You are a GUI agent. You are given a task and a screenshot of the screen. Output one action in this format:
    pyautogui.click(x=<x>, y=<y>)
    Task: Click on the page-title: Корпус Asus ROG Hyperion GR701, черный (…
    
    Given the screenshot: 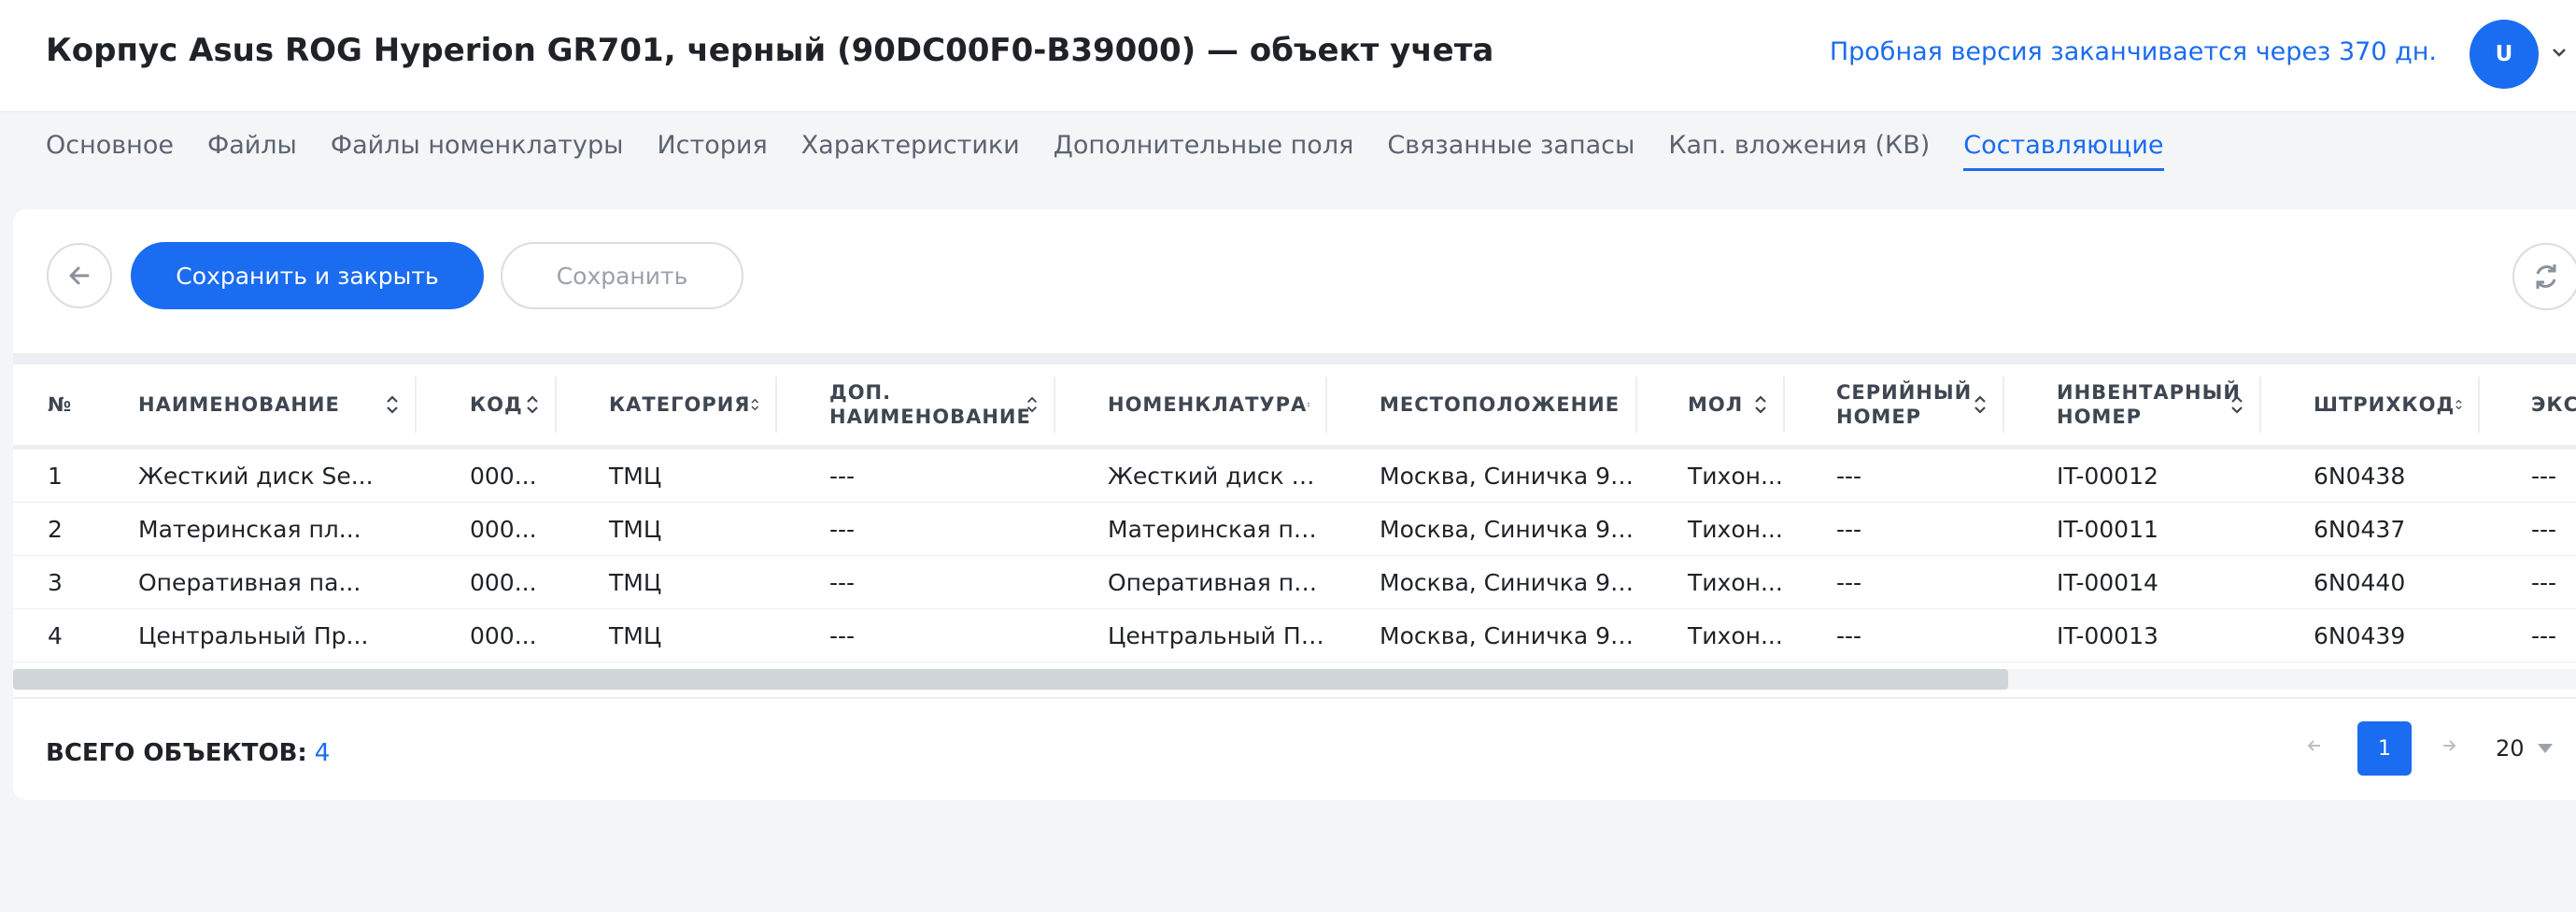 What is the action you would take?
    pyautogui.click(x=770, y=50)
    